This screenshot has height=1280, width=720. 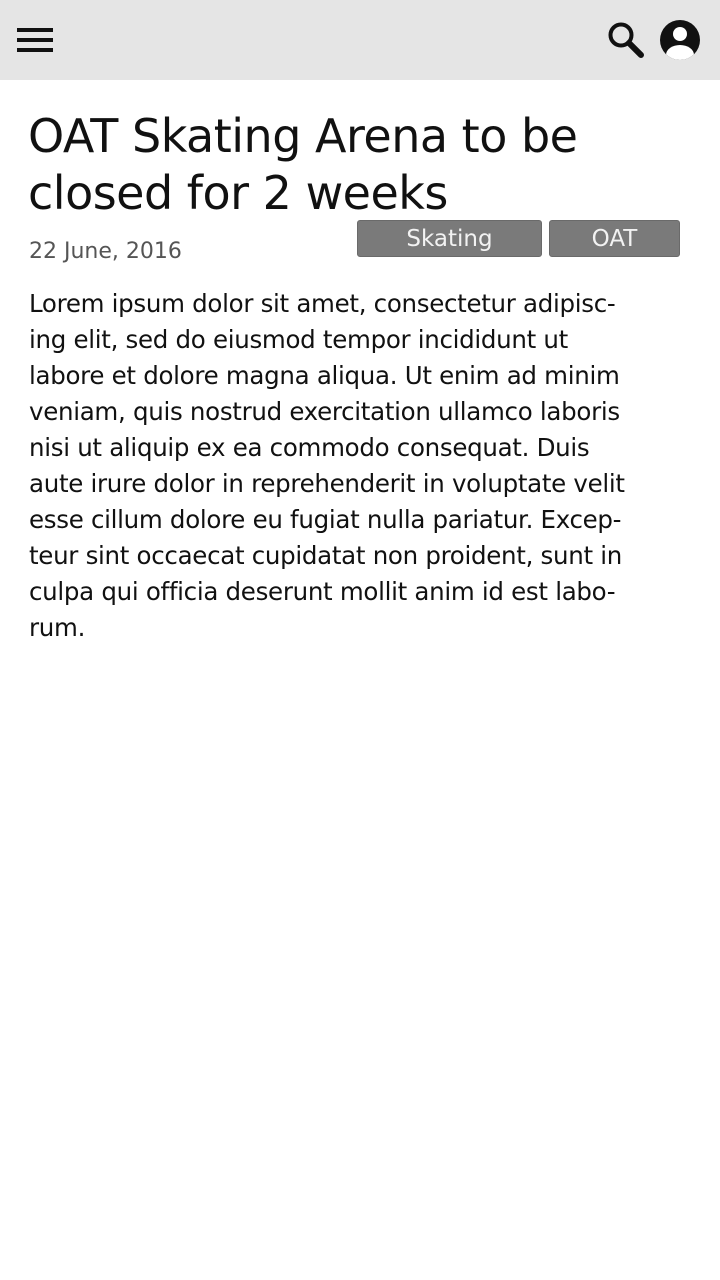 I want to click on search-icon-graphic, so click(x=626, y=40).